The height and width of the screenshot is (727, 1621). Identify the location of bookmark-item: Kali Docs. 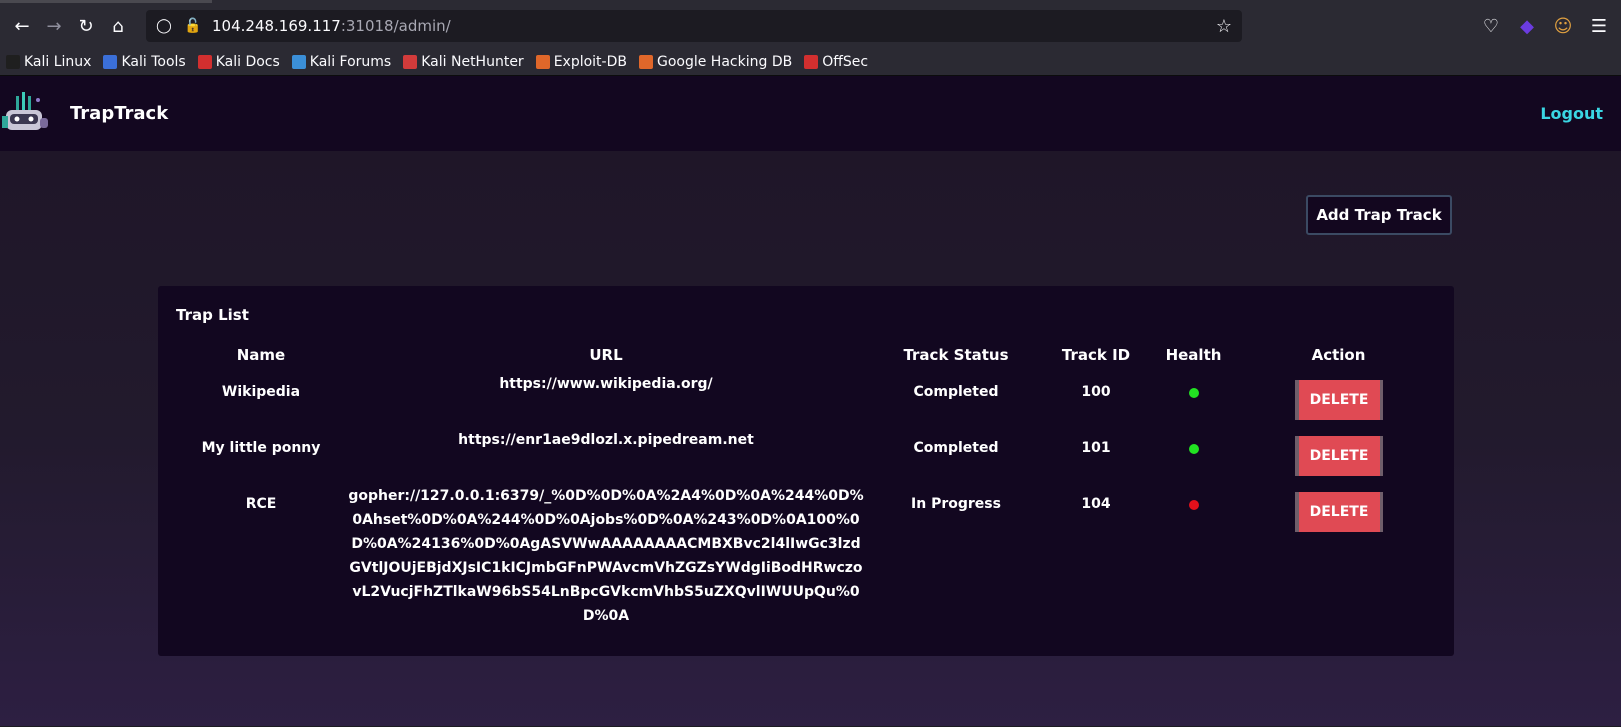
(238, 61).